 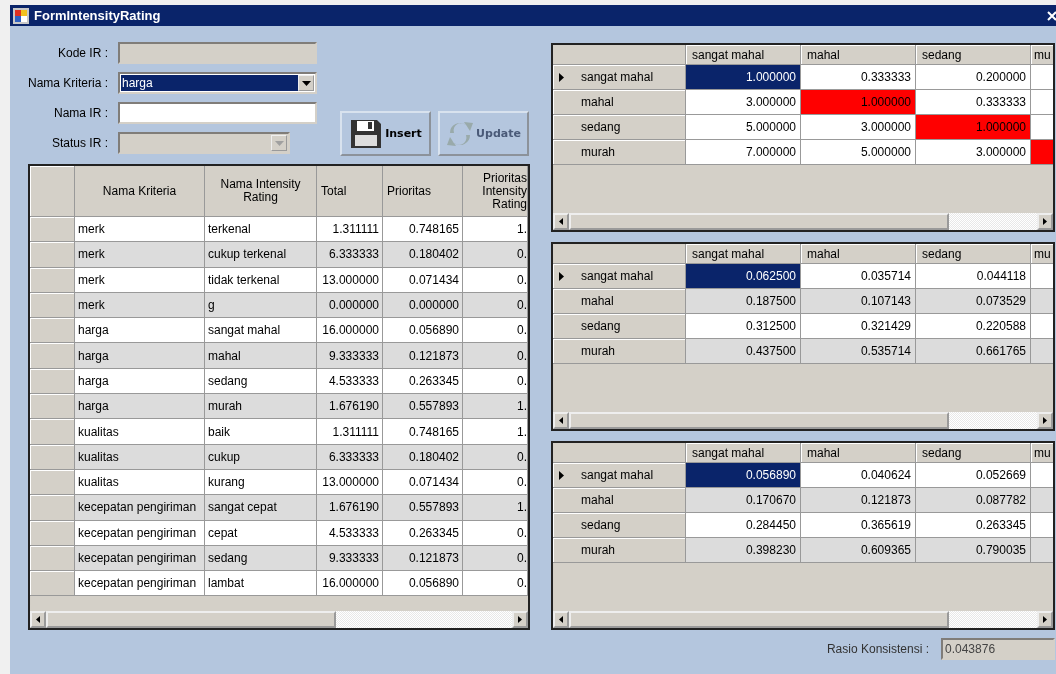 I want to click on table-cell: 0.200000, so click(x=973, y=77).